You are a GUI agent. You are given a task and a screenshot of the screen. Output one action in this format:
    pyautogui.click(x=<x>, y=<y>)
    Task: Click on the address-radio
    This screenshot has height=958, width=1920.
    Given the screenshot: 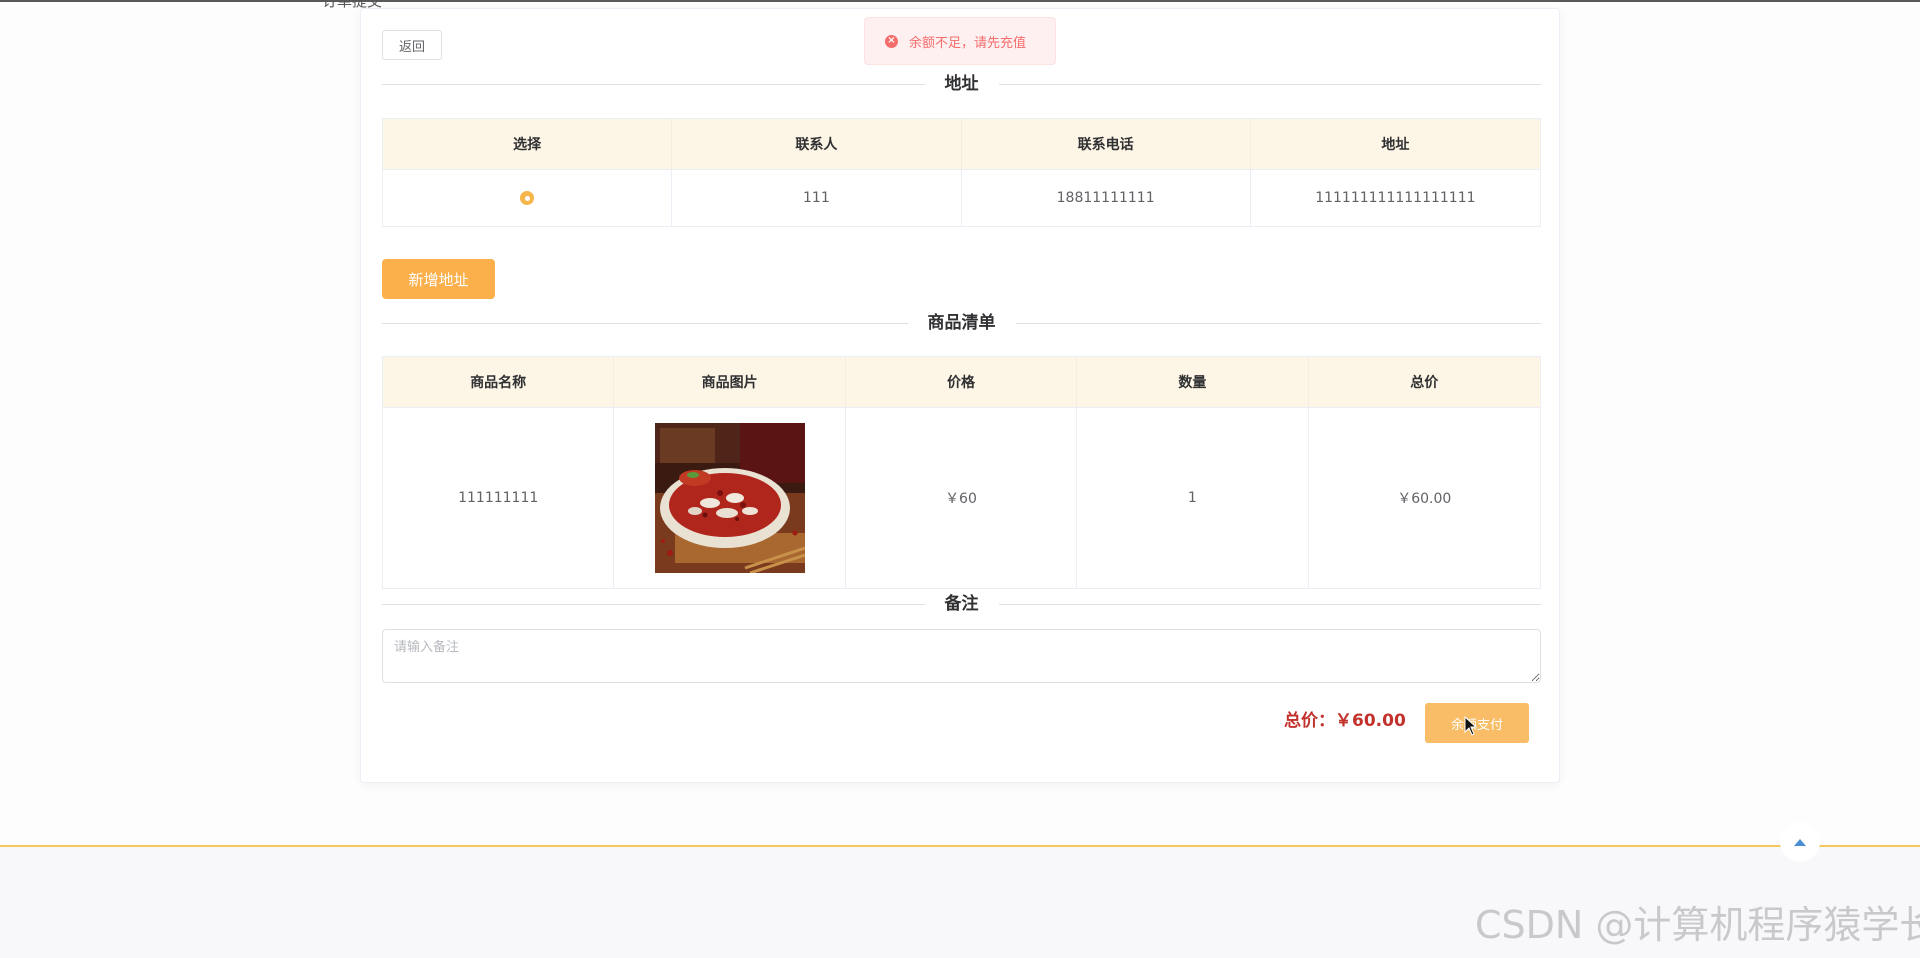 What is the action you would take?
    pyautogui.click(x=527, y=198)
    